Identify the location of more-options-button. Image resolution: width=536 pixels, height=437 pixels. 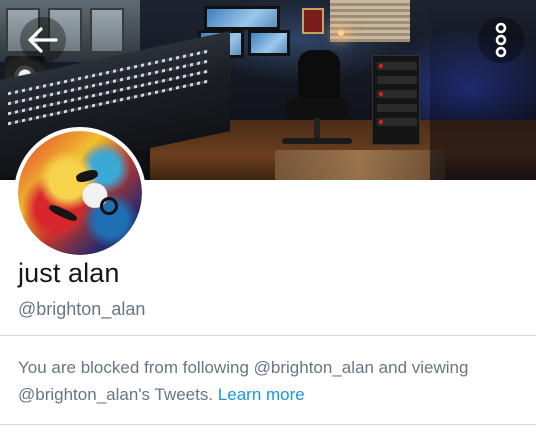
(501, 40).